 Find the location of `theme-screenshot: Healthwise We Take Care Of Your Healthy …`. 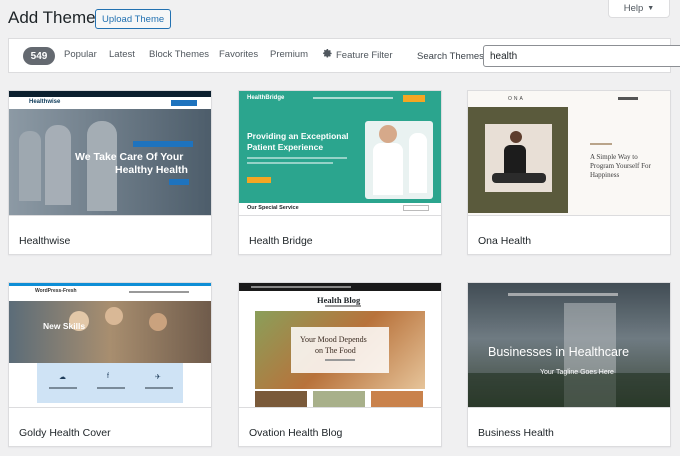

theme-screenshot: Healthwise We Take Care Of Your Healthy … is located at coordinates (110, 153).